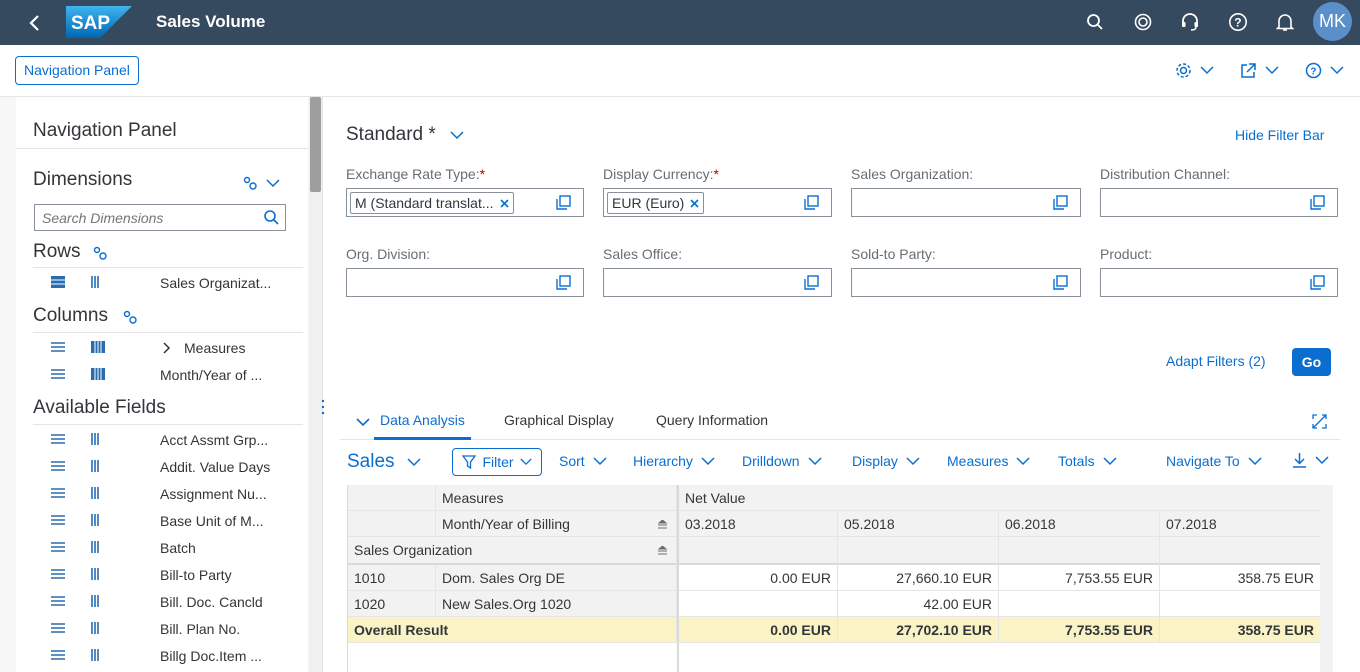 The image size is (1360, 672). Describe the element at coordinates (1190, 22) in the screenshot. I see `headset-icon` at that location.